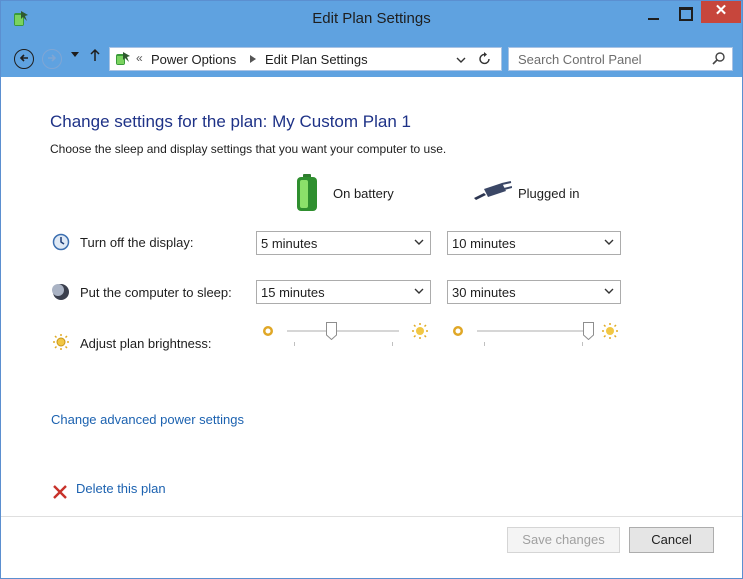 This screenshot has width=743, height=579. What do you see at coordinates (60, 292) in the screenshot?
I see `moon-icon` at bounding box center [60, 292].